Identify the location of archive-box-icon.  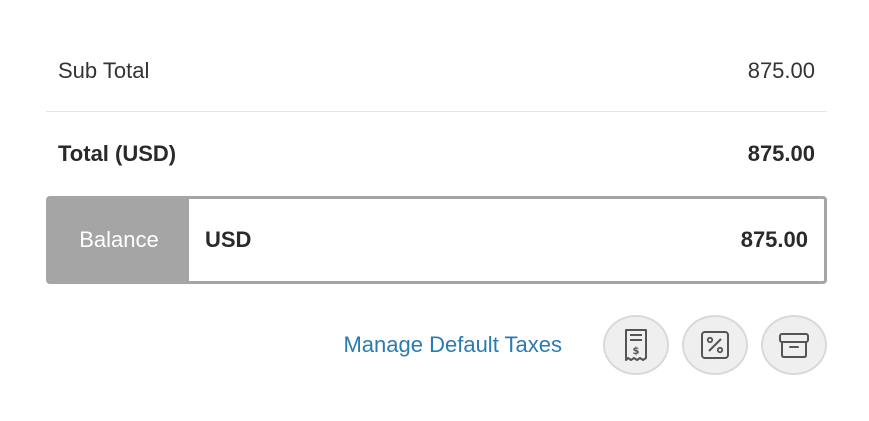
(794, 345).